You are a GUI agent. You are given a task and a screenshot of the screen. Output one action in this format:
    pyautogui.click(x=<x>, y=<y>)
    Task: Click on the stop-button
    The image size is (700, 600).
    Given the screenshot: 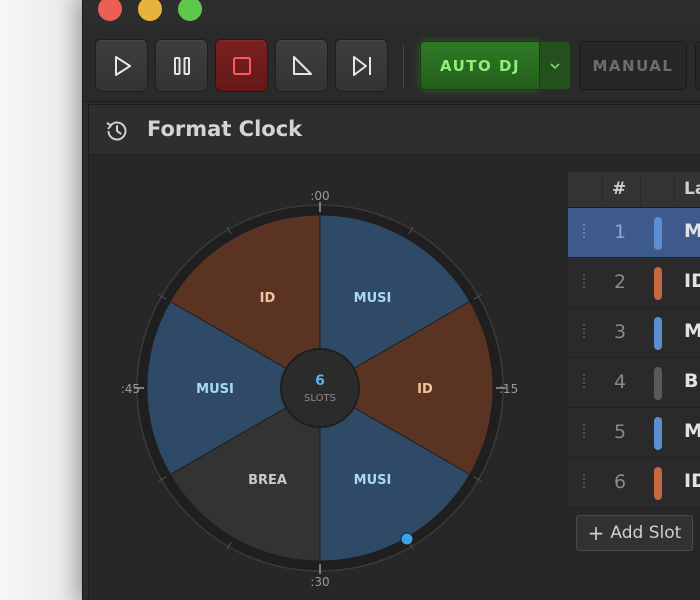 What is the action you would take?
    pyautogui.click(x=241, y=65)
    